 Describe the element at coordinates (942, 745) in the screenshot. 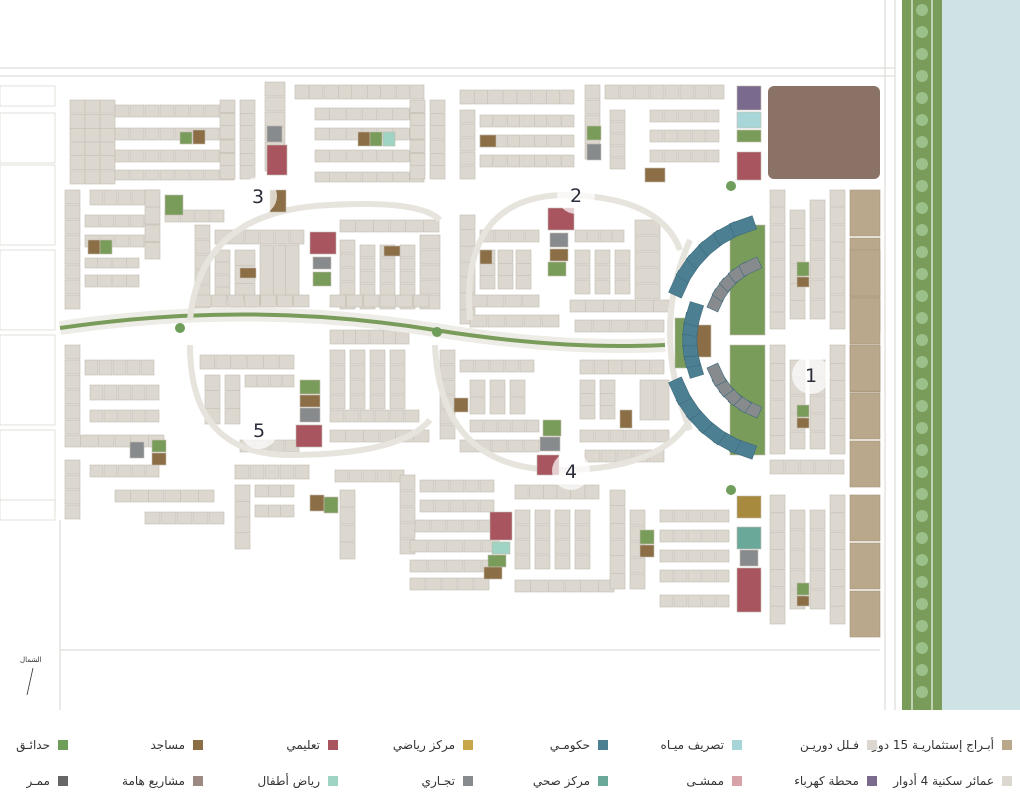

I see `legend-item: أبـراج إستثماريـة 15 دور` at that location.